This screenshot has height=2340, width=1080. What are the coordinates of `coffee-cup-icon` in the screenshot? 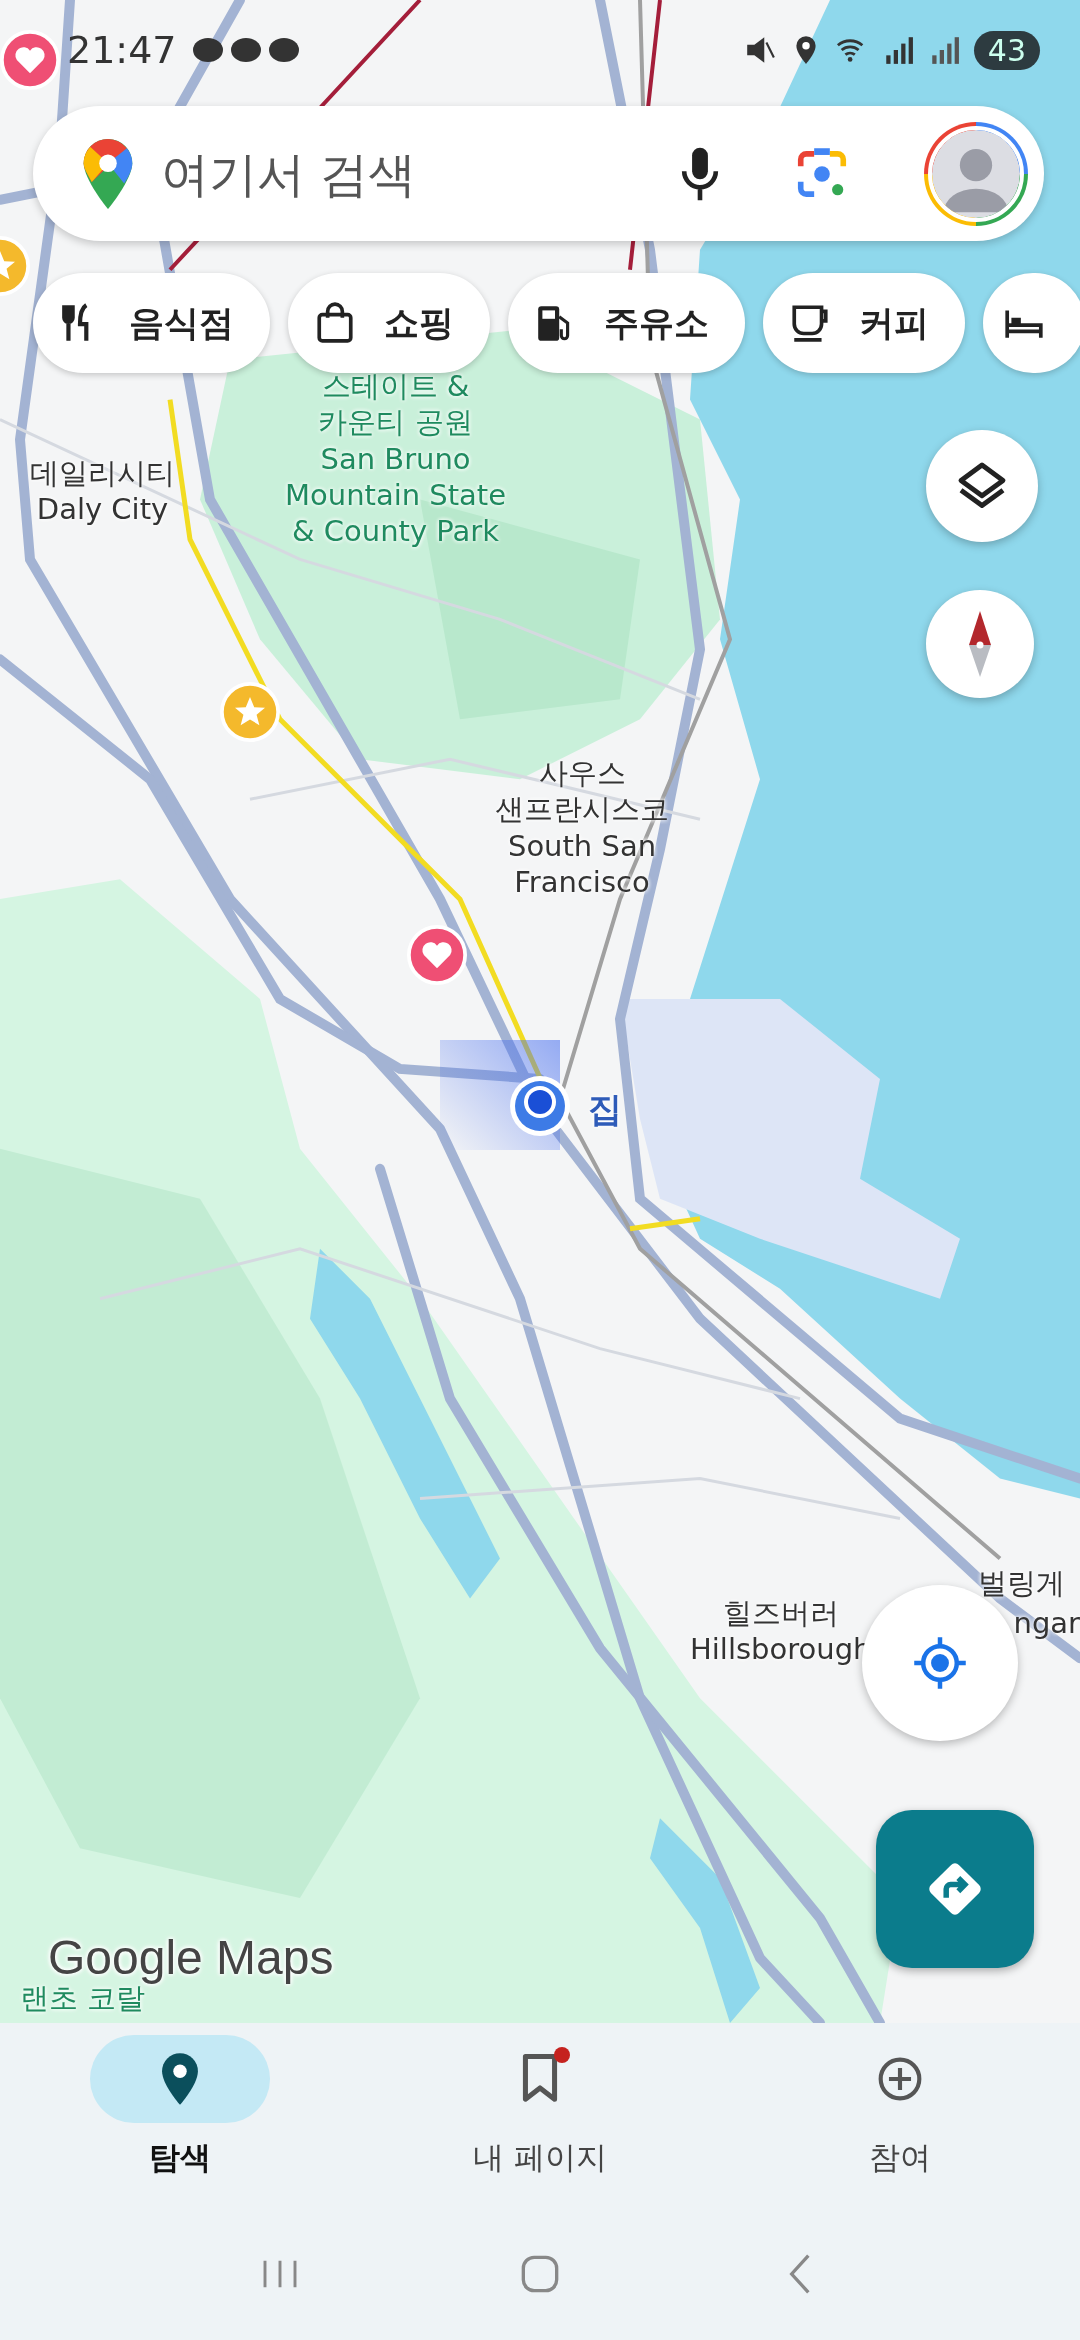 It's located at (810, 323).